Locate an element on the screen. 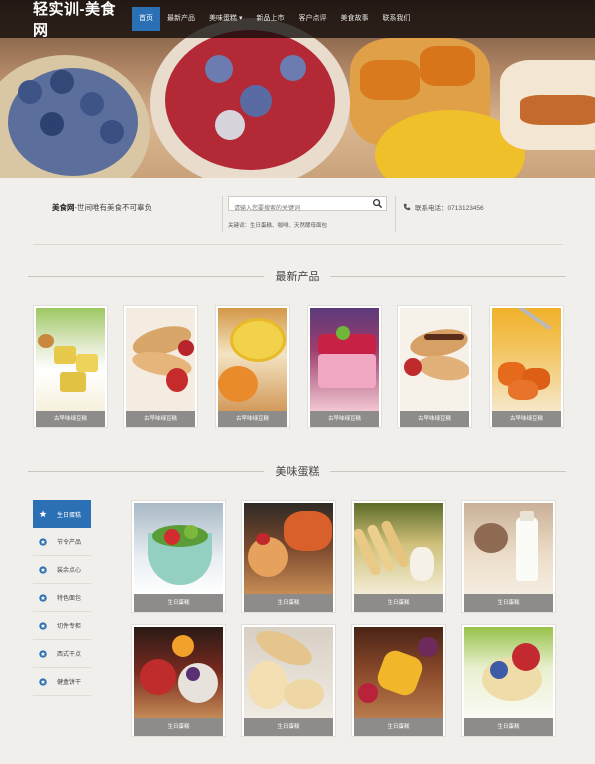 The width and height of the screenshot is (595, 764). nav-item-cakes: 美味蛋糕 ▾ is located at coordinates (225, 19).